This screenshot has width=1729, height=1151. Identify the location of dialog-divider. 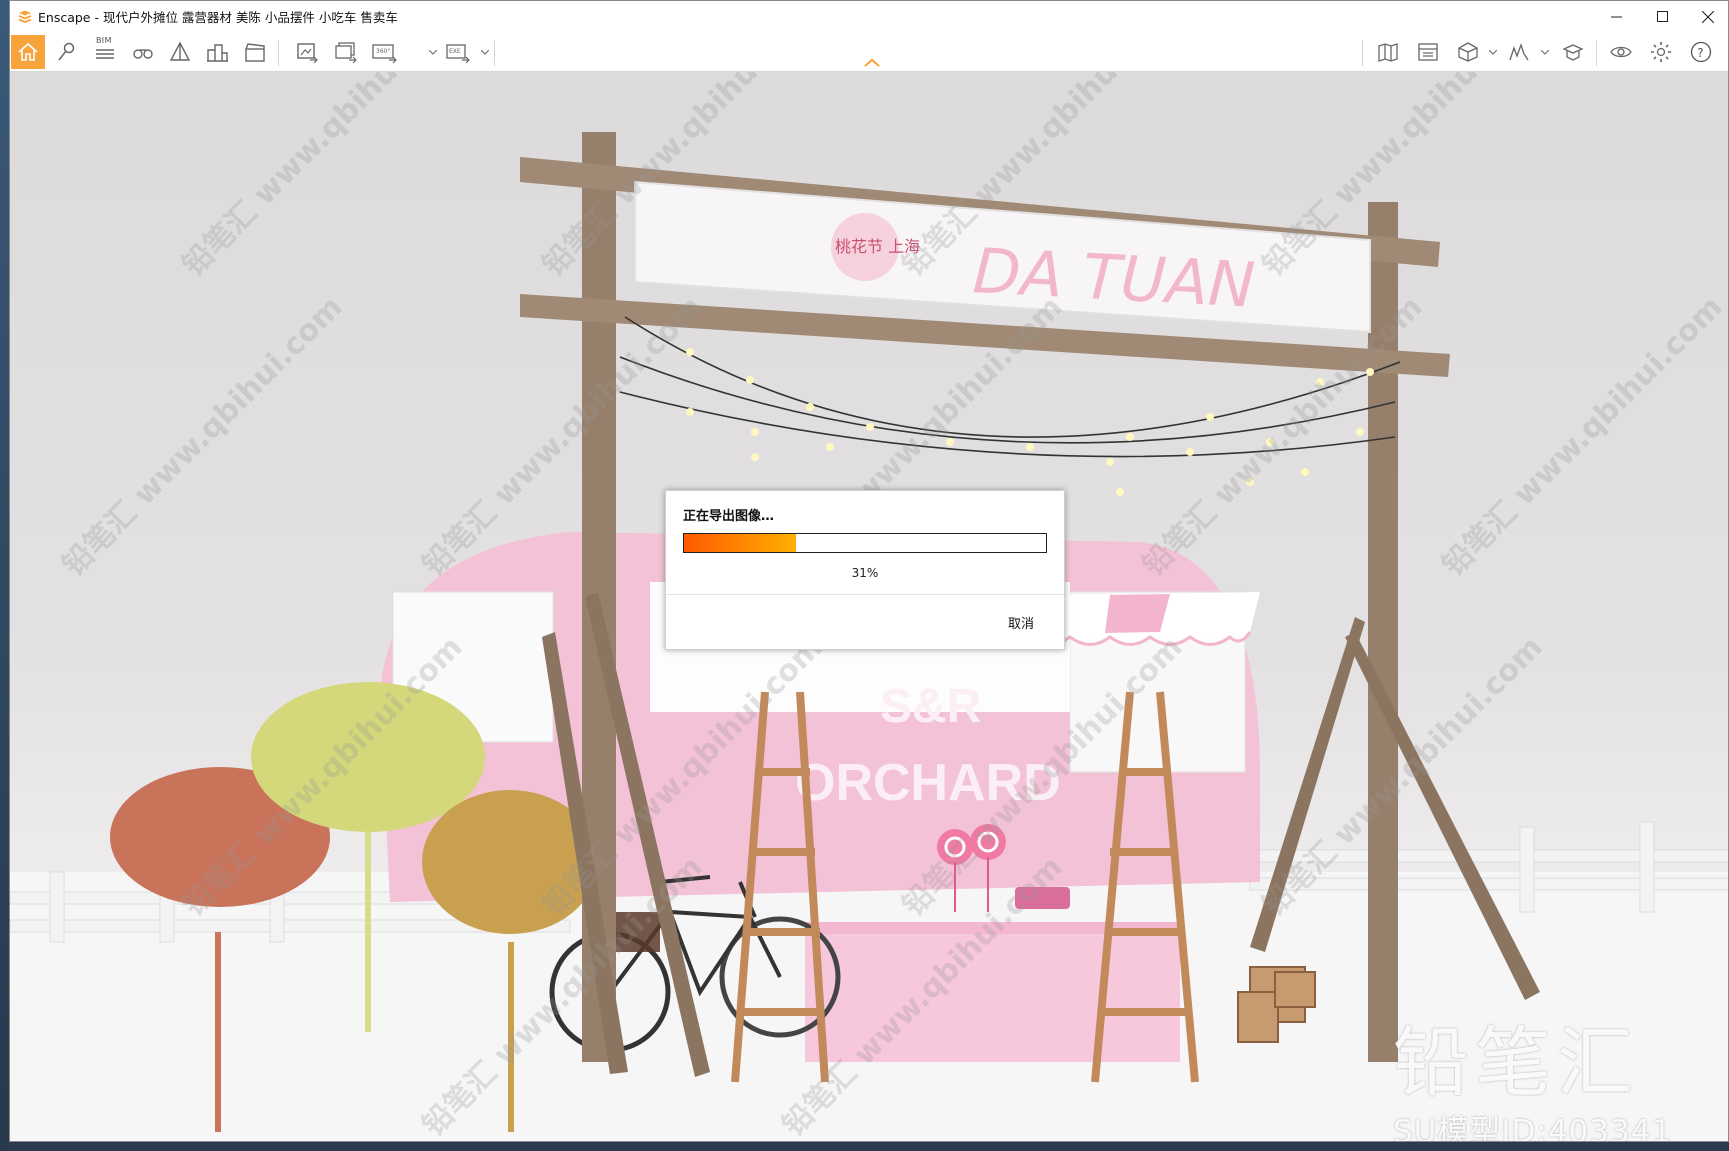
(865, 594).